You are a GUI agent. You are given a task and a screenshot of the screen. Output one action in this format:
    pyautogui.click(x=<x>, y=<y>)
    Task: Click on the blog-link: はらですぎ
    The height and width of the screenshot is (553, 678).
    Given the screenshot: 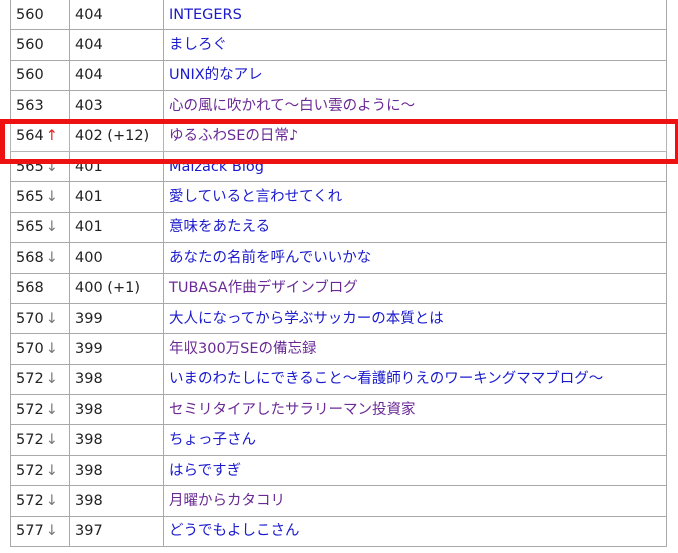 What is the action you would take?
    pyautogui.click(x=205, y=471)
    